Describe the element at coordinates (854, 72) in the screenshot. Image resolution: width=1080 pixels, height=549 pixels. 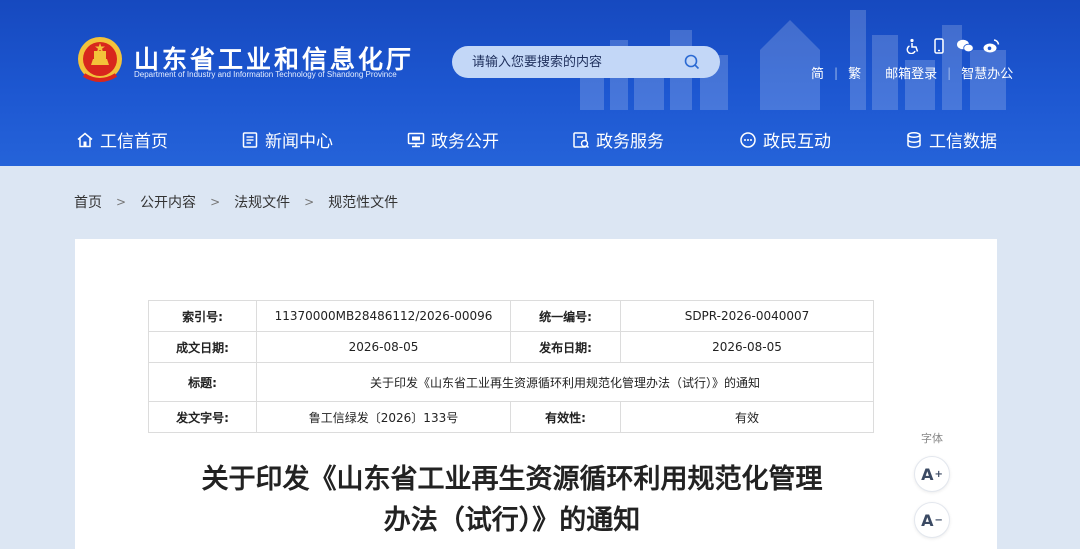
I see `traditional-chinese-link: 繁` at that location.